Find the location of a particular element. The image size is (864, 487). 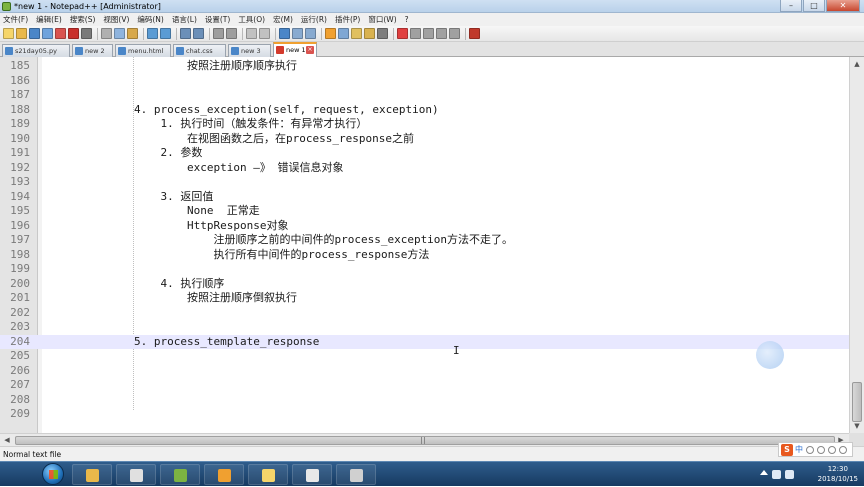

keyboard-icon is located at coordinates (843, 449).